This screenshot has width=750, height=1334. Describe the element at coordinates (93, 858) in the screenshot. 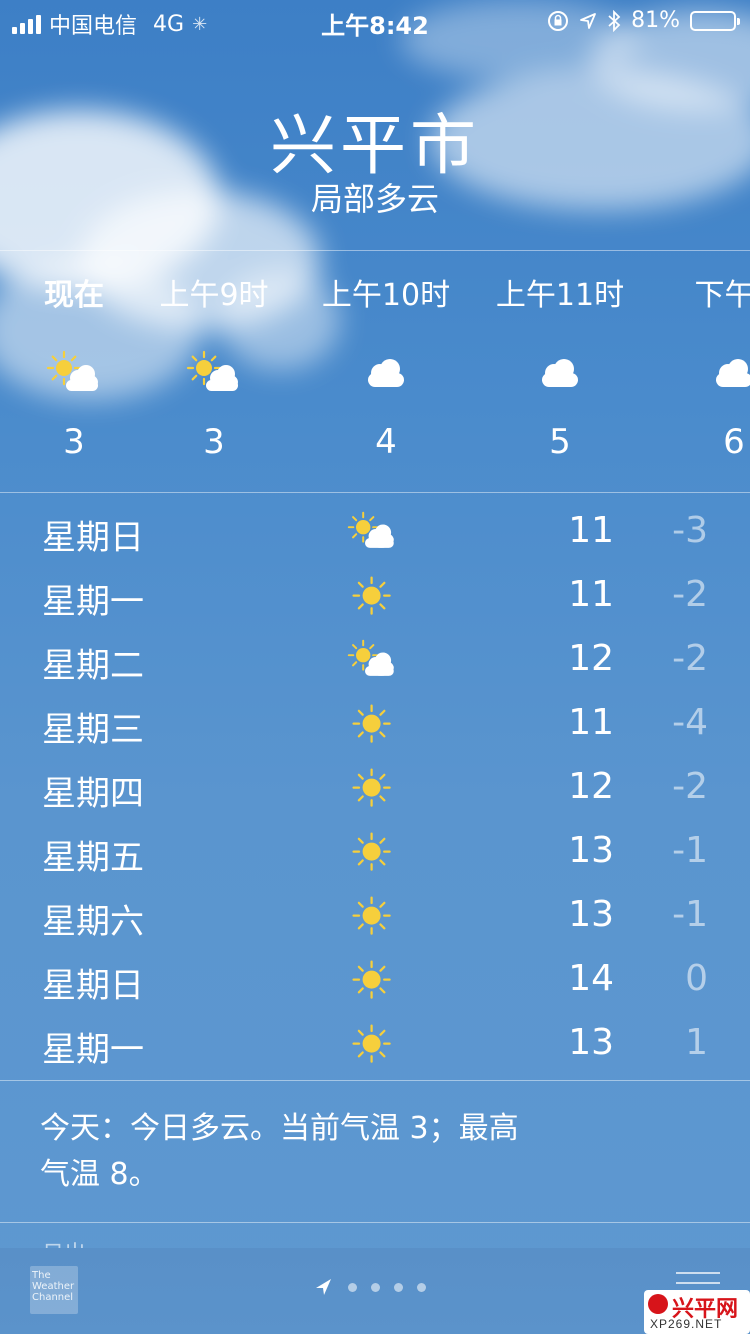

I see `day-name: 星期五` at that location.